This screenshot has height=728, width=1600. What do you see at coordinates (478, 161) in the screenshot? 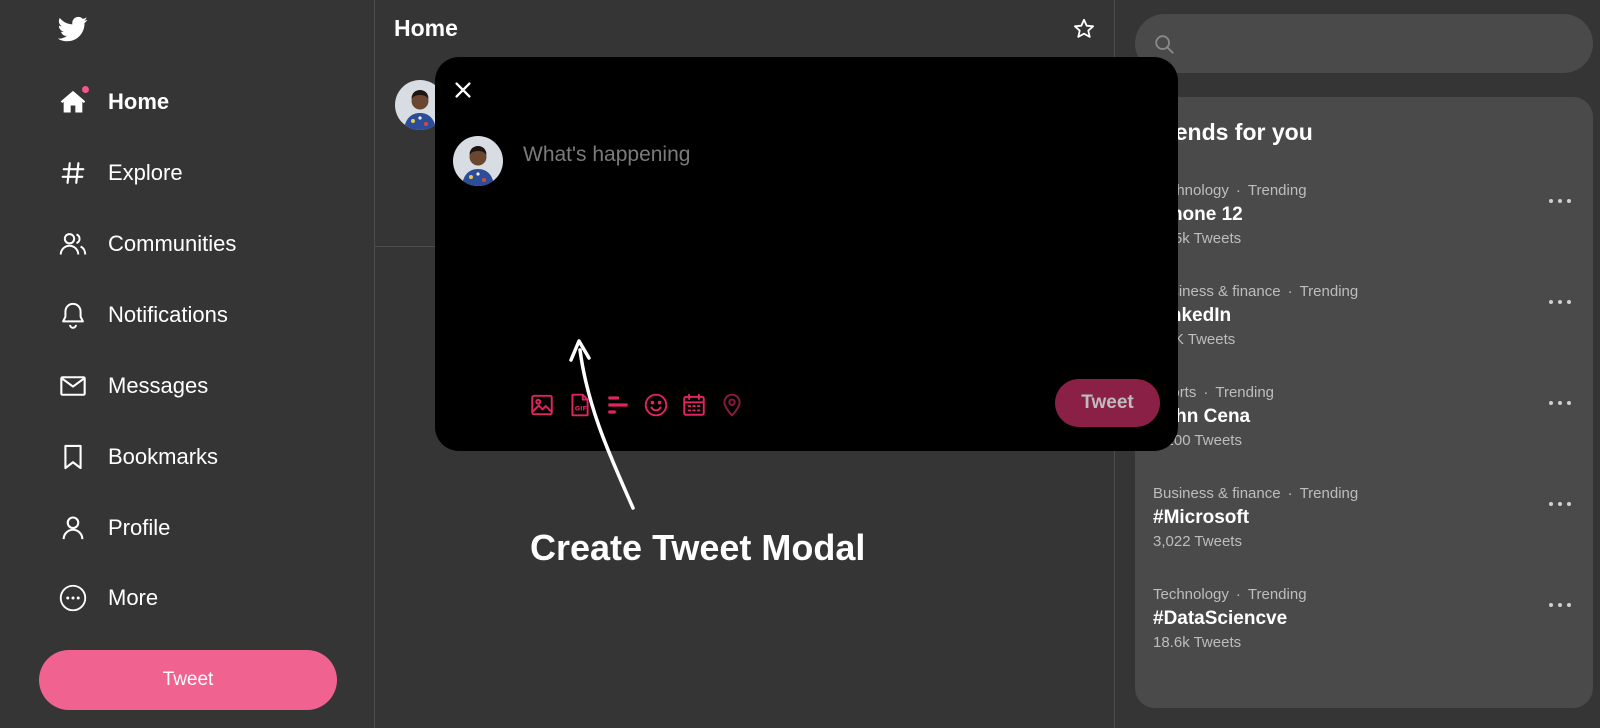
I see `avatar` at bounding box center [478, 161].